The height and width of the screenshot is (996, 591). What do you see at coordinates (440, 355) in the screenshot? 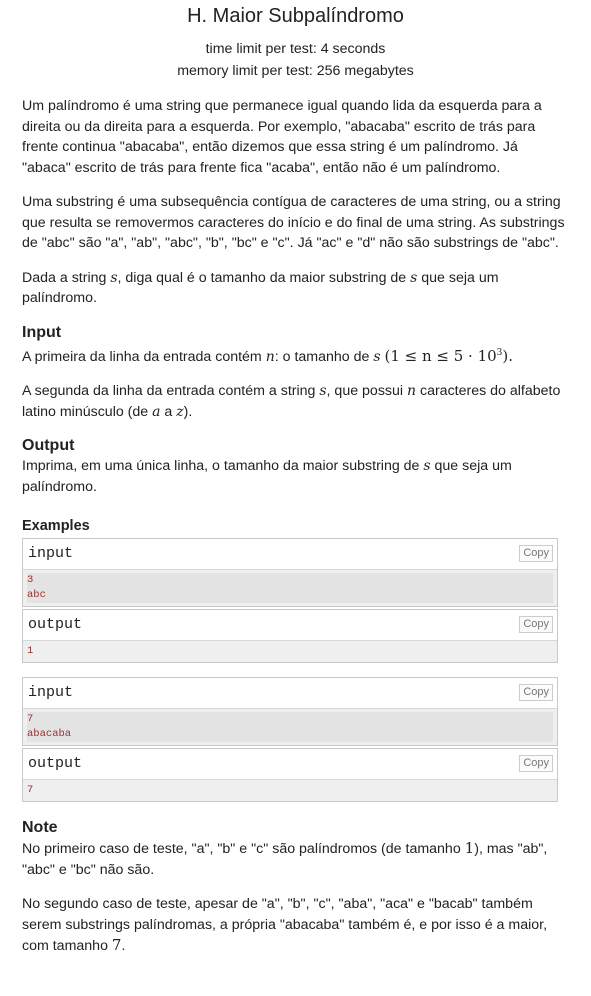
I see `constraint-text: (1 ≤ n ≤ 5 · 10` at bounding box center [440, 355].